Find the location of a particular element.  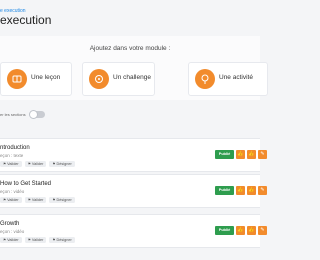

sections-toggle-row: er les sections is located at coordinates (22, 114).